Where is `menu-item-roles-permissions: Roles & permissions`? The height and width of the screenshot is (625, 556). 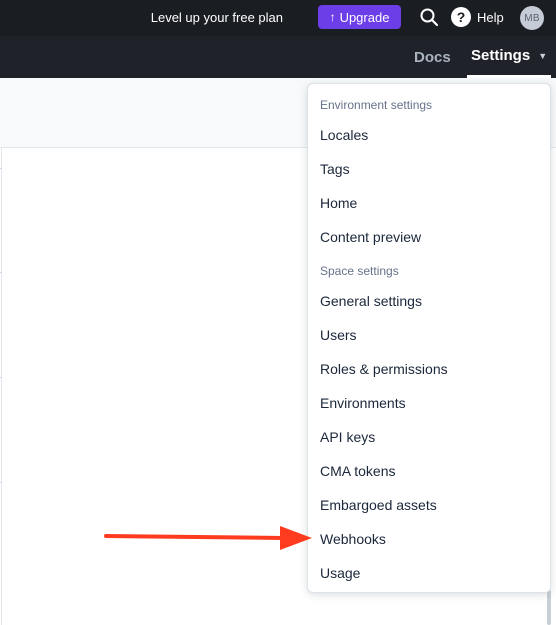 menu-item-roles-permissions: Roles & permissions is located at coordinates (429, 369).